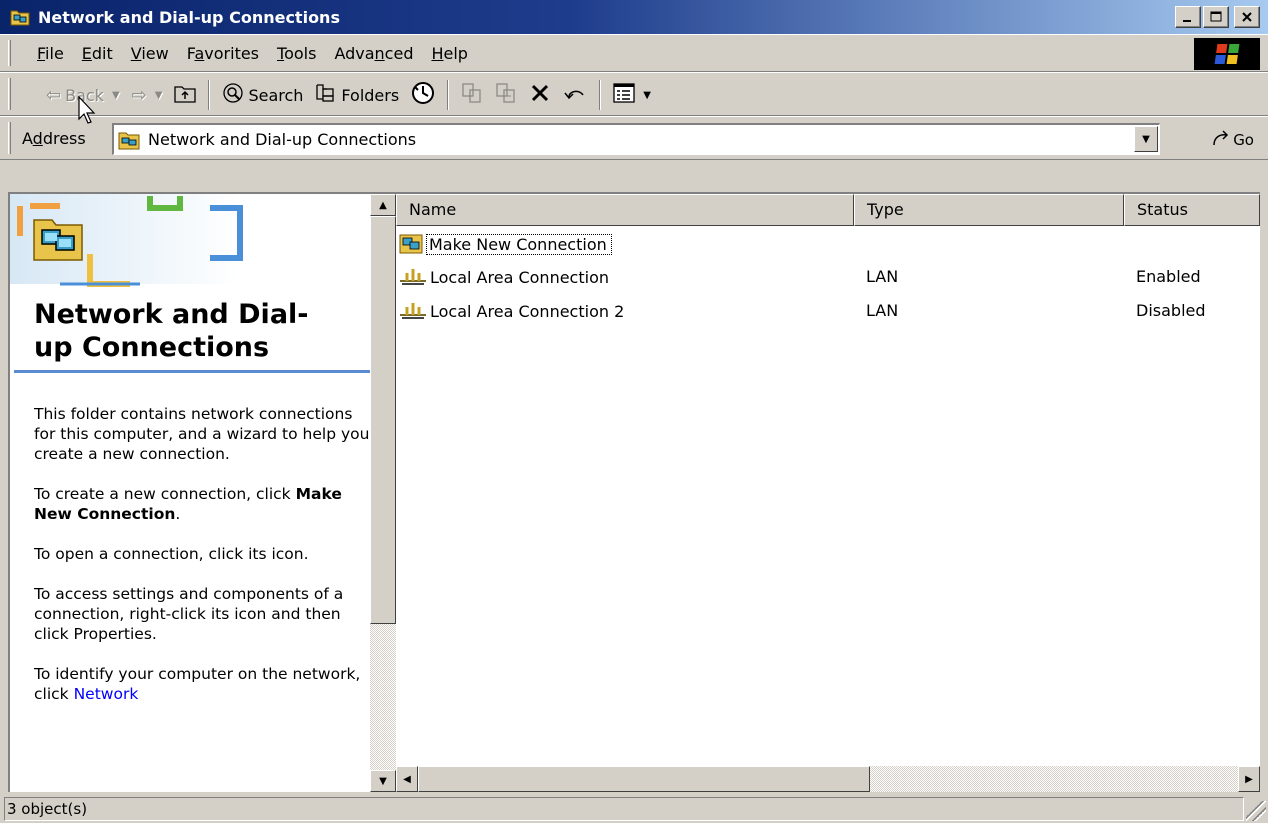 The height and width of the screenshot is (823, 1268). Describe the element at coordinates (1247, 17) in the screenshot. I see `close-button` at that location.